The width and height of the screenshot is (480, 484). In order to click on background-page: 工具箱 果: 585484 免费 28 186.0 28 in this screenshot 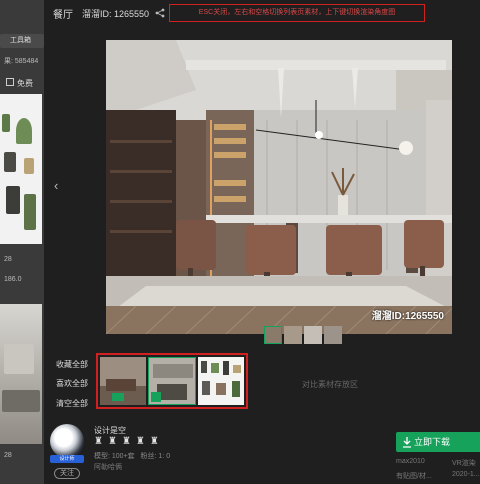, I will do `click(22, 242)`.